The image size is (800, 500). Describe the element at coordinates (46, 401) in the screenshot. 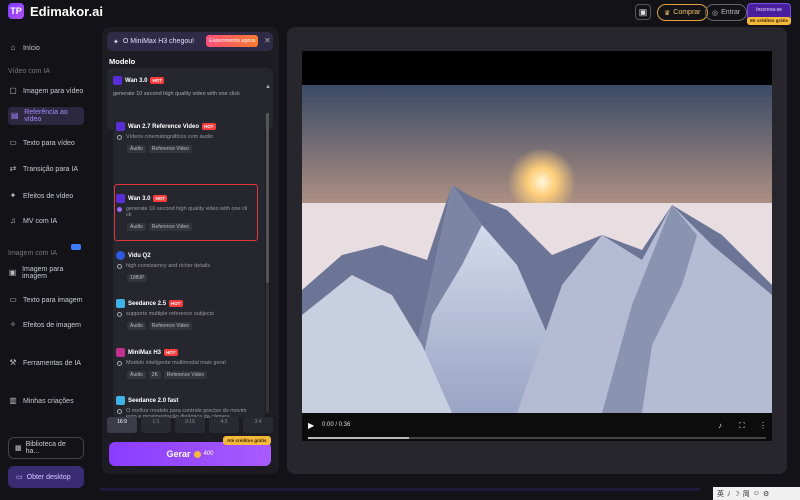

I see `sidebar-item-creations: ▥ Minhas criações` at that location.